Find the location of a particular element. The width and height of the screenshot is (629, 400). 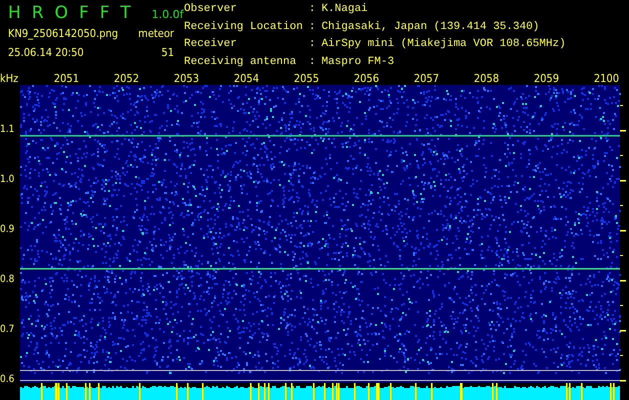

frequency-label: 1.0 is located at coordinates (7, 179).